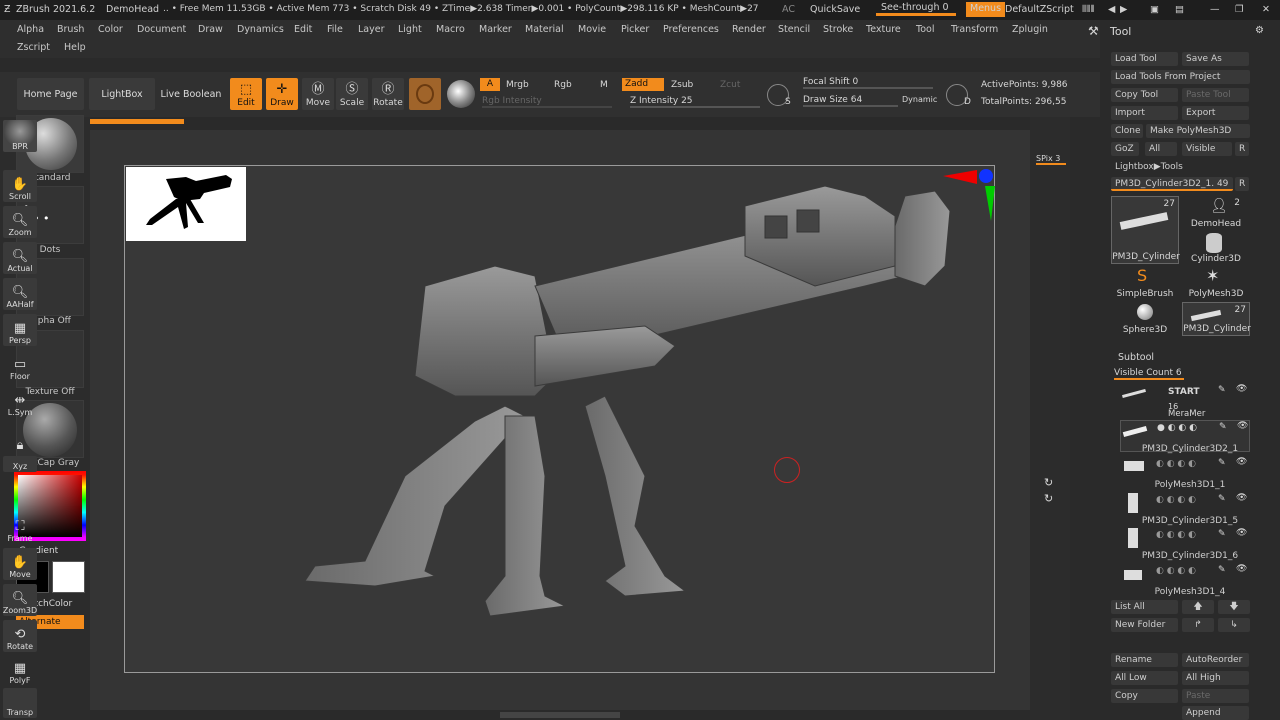  Describe the element at coordinates (919, 99) in the screenshot. I see `dynamic-toggle: Dynamic` at that location.